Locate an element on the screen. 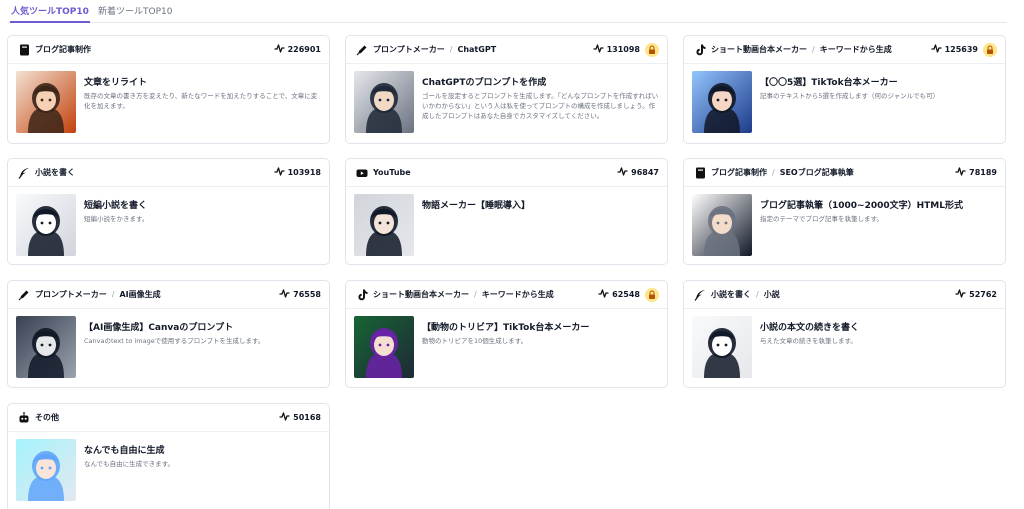 The image size is (1024, 509). card-category: ブログ記事制作 / SEOブログ記事執筆 is located at coordinates (782, 173).